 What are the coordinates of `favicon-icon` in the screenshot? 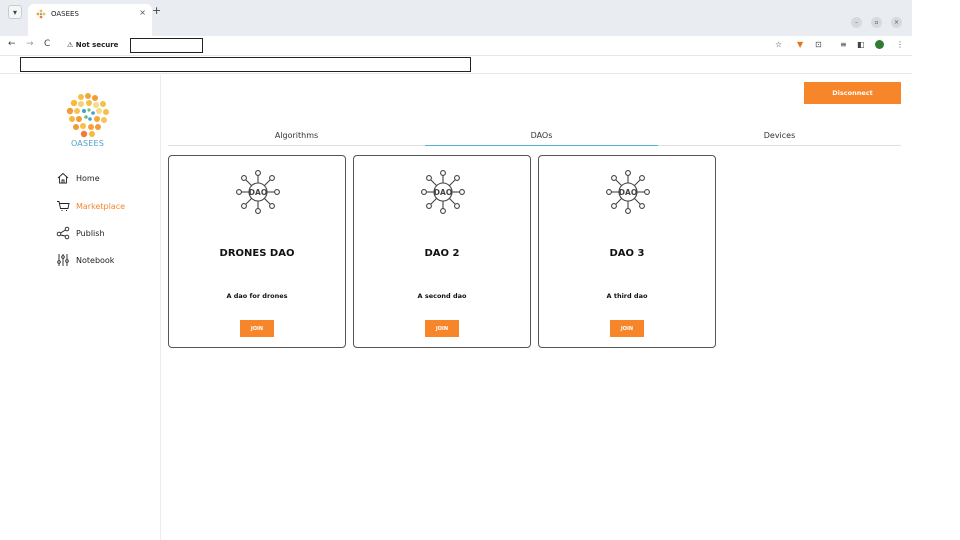 It's located at (41, 14).